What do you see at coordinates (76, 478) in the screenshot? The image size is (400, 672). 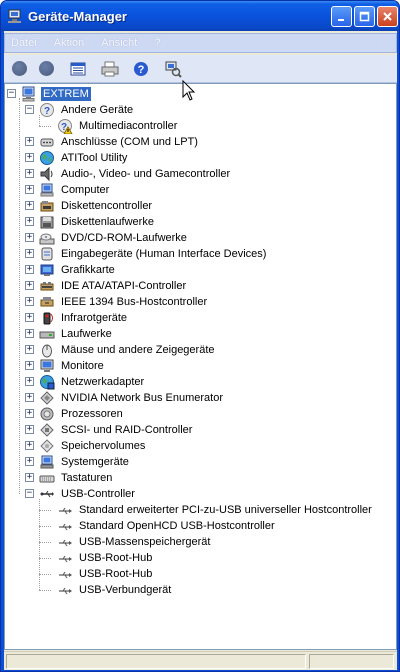 I see `tree-category: Tastaturen` at bounding box center [76, 478].